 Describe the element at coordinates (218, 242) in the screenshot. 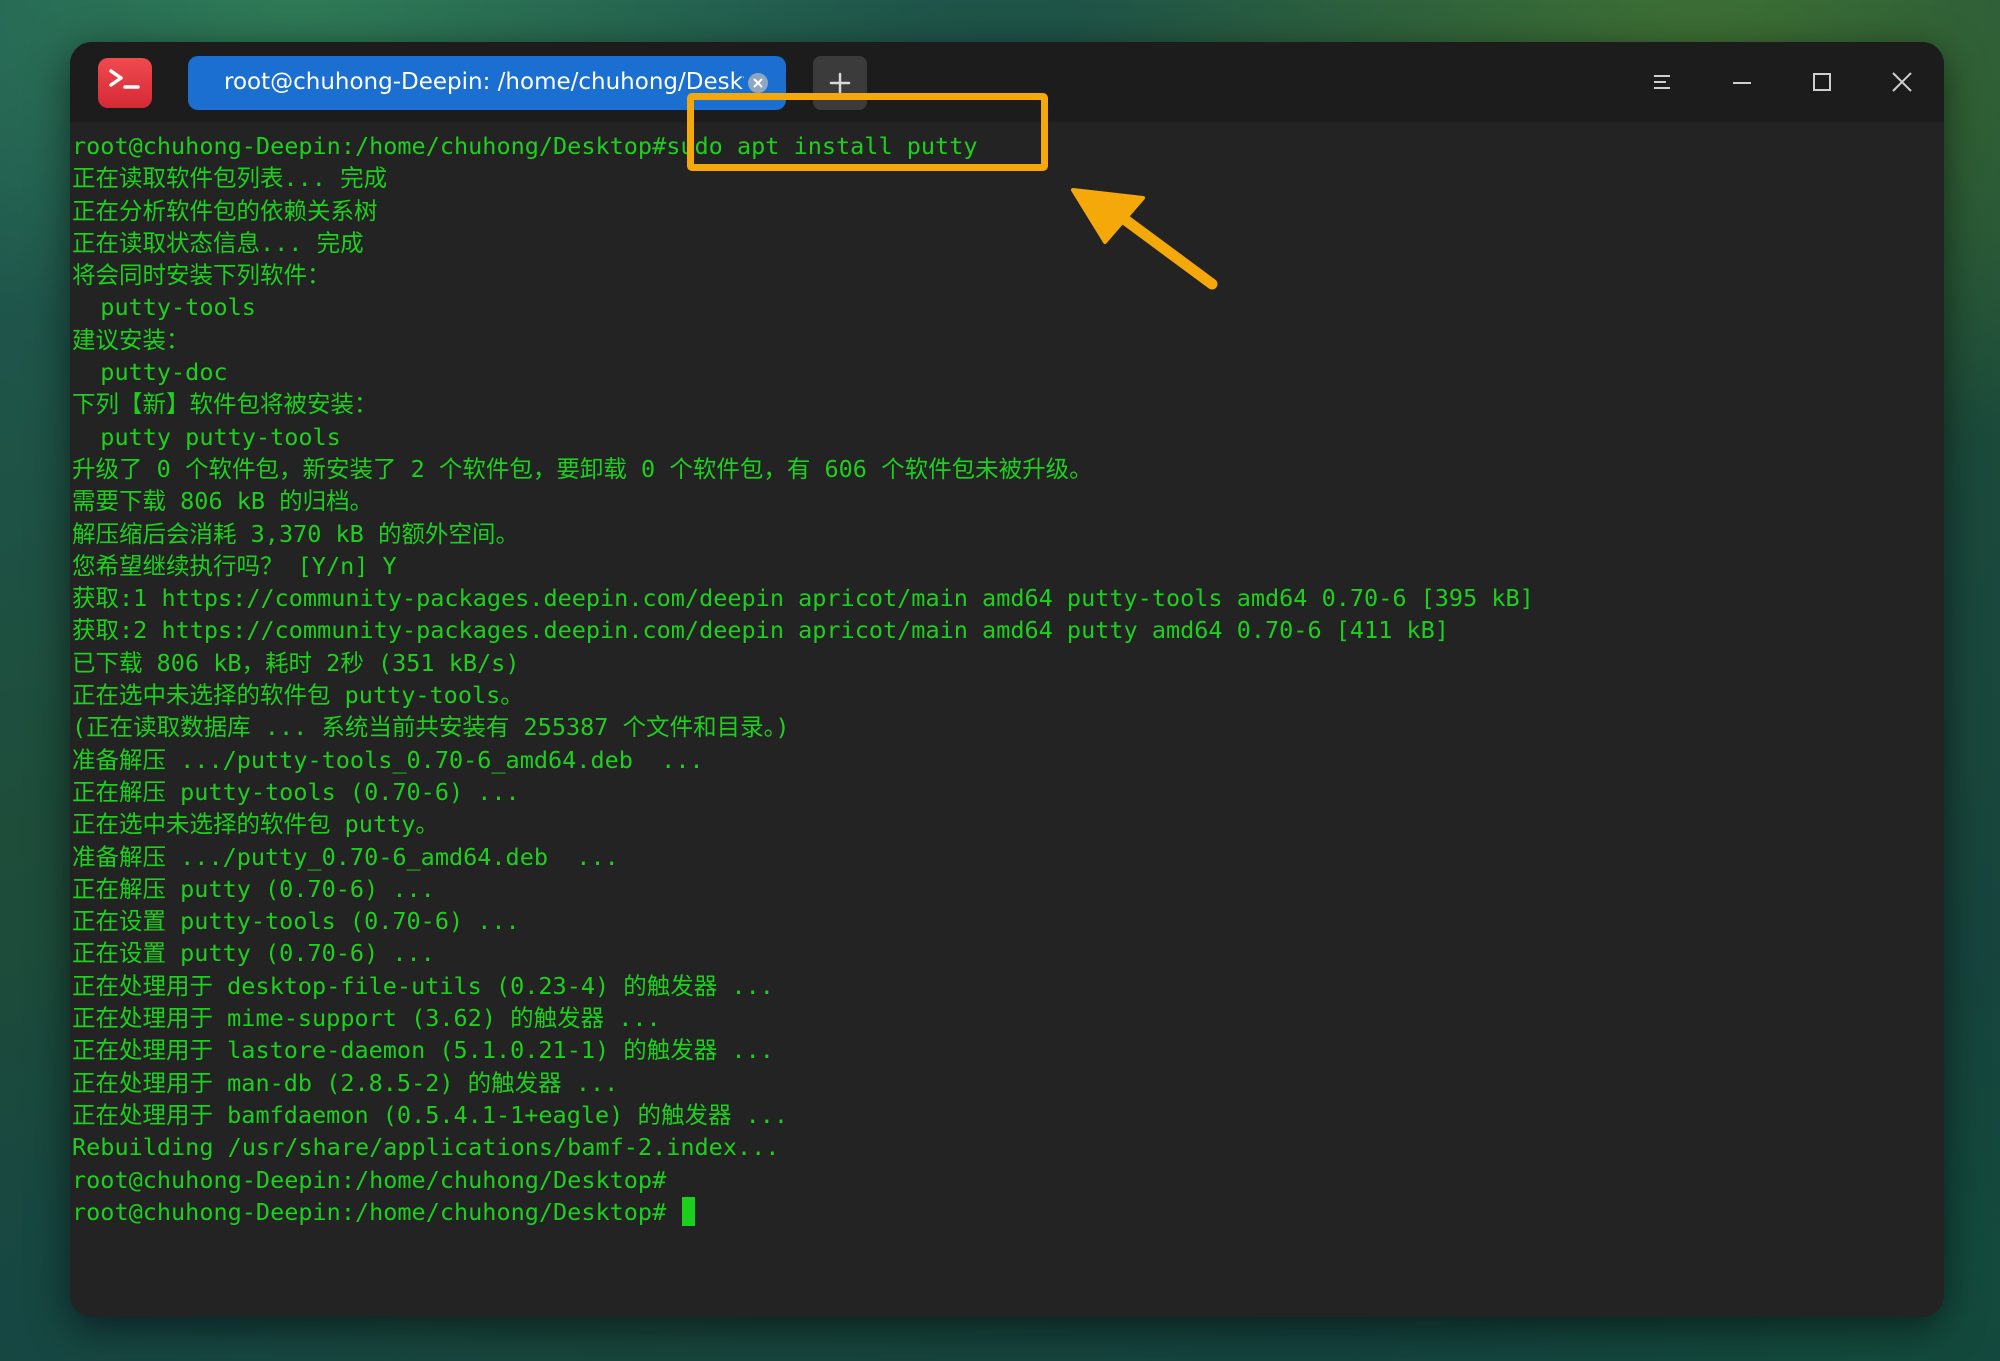

I see `output-line: 正在读取状态信息... 完成` at that location.